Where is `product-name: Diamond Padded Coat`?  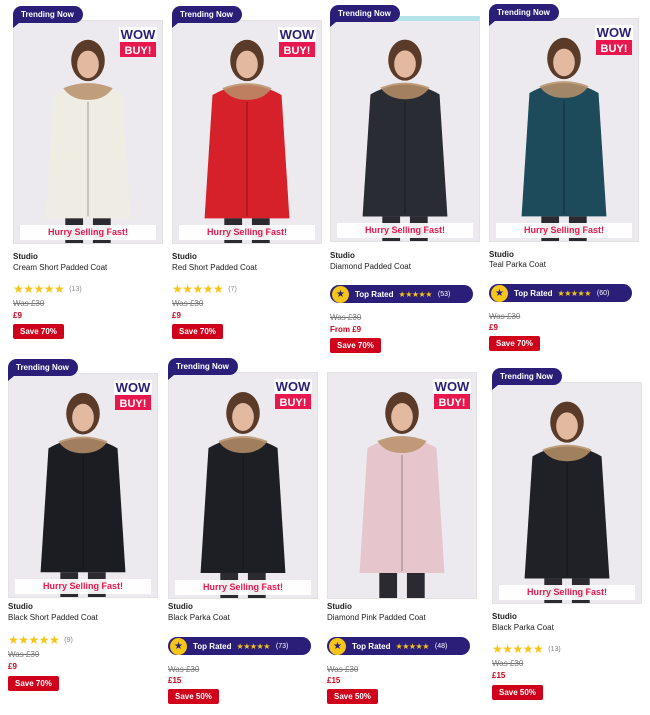
product-name: Diamond Padded Coat is located at coordinates (370, 266).